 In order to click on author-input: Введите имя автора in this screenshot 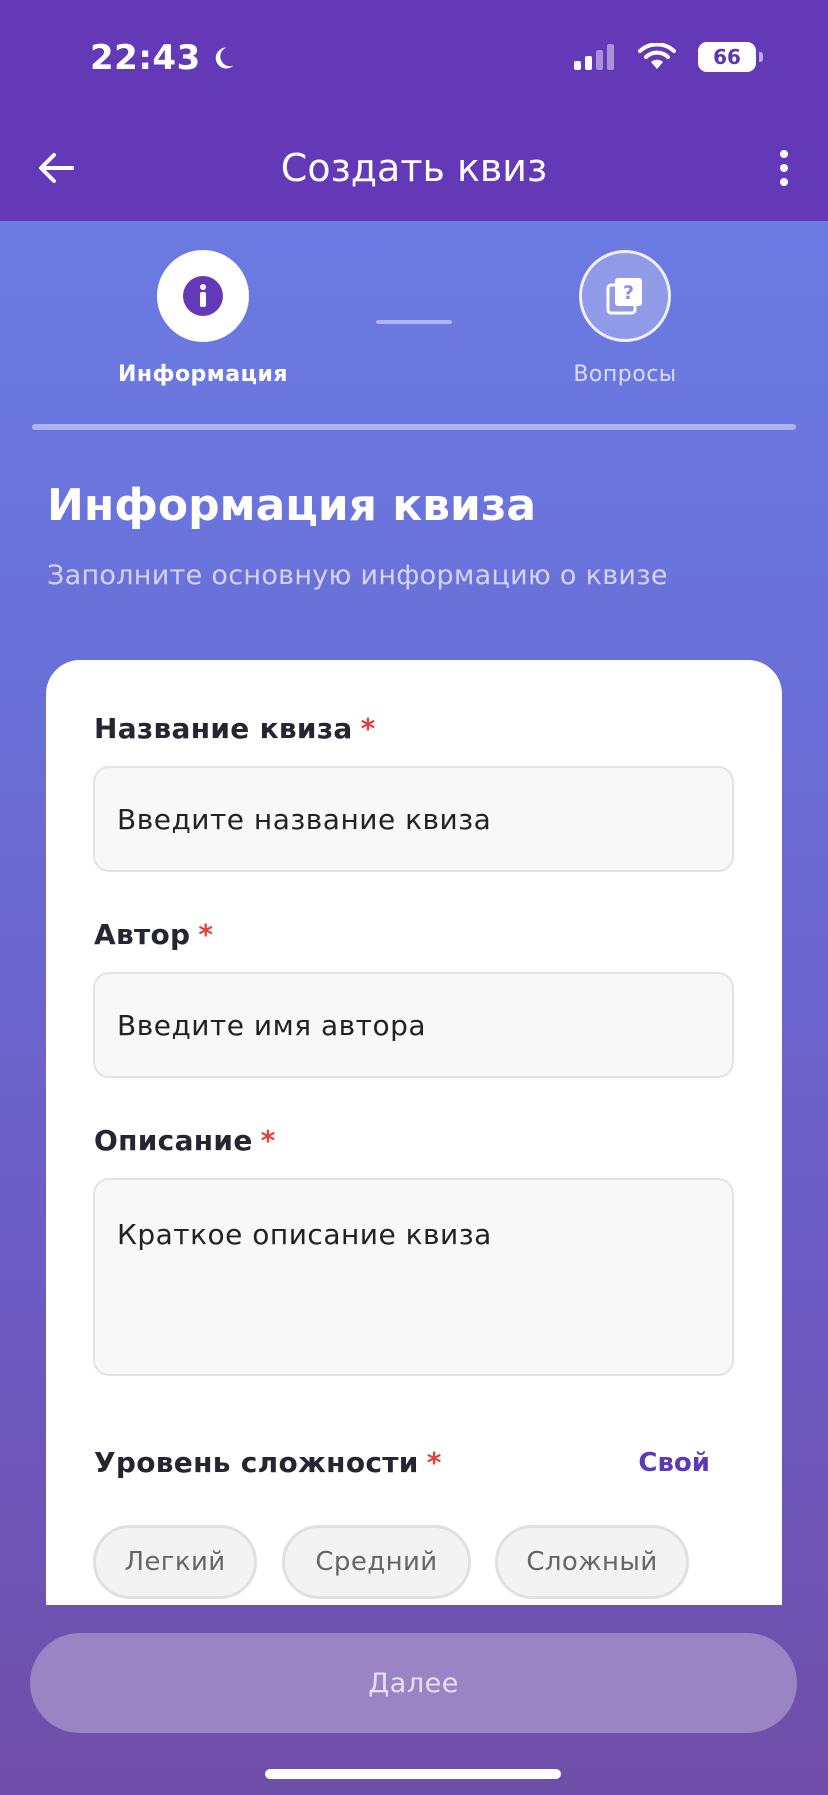, I will do `click(413, 1025)`.